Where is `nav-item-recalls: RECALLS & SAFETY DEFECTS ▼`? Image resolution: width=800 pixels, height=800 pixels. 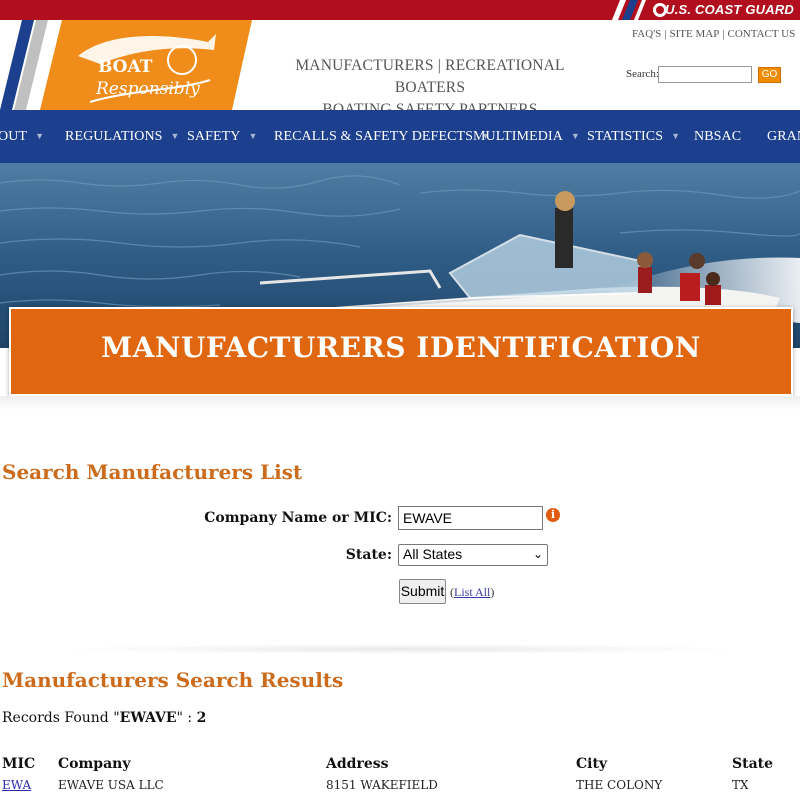
nav-item-recalls: RECALLS & SAFETY DEFECTS ▼ is located at coordinates (382, 136).